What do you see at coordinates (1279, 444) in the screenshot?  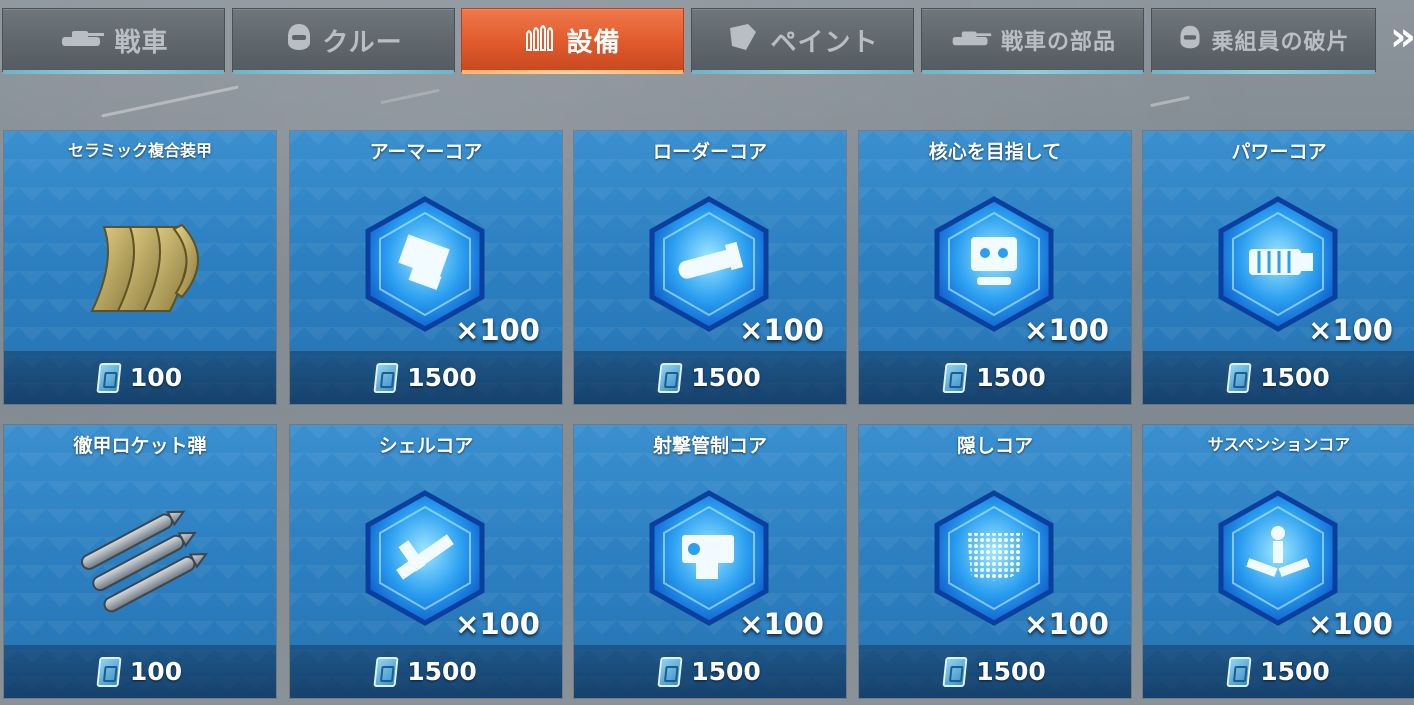 I see `item-name: サスペンションコア` at bounding box center [1279, 444].